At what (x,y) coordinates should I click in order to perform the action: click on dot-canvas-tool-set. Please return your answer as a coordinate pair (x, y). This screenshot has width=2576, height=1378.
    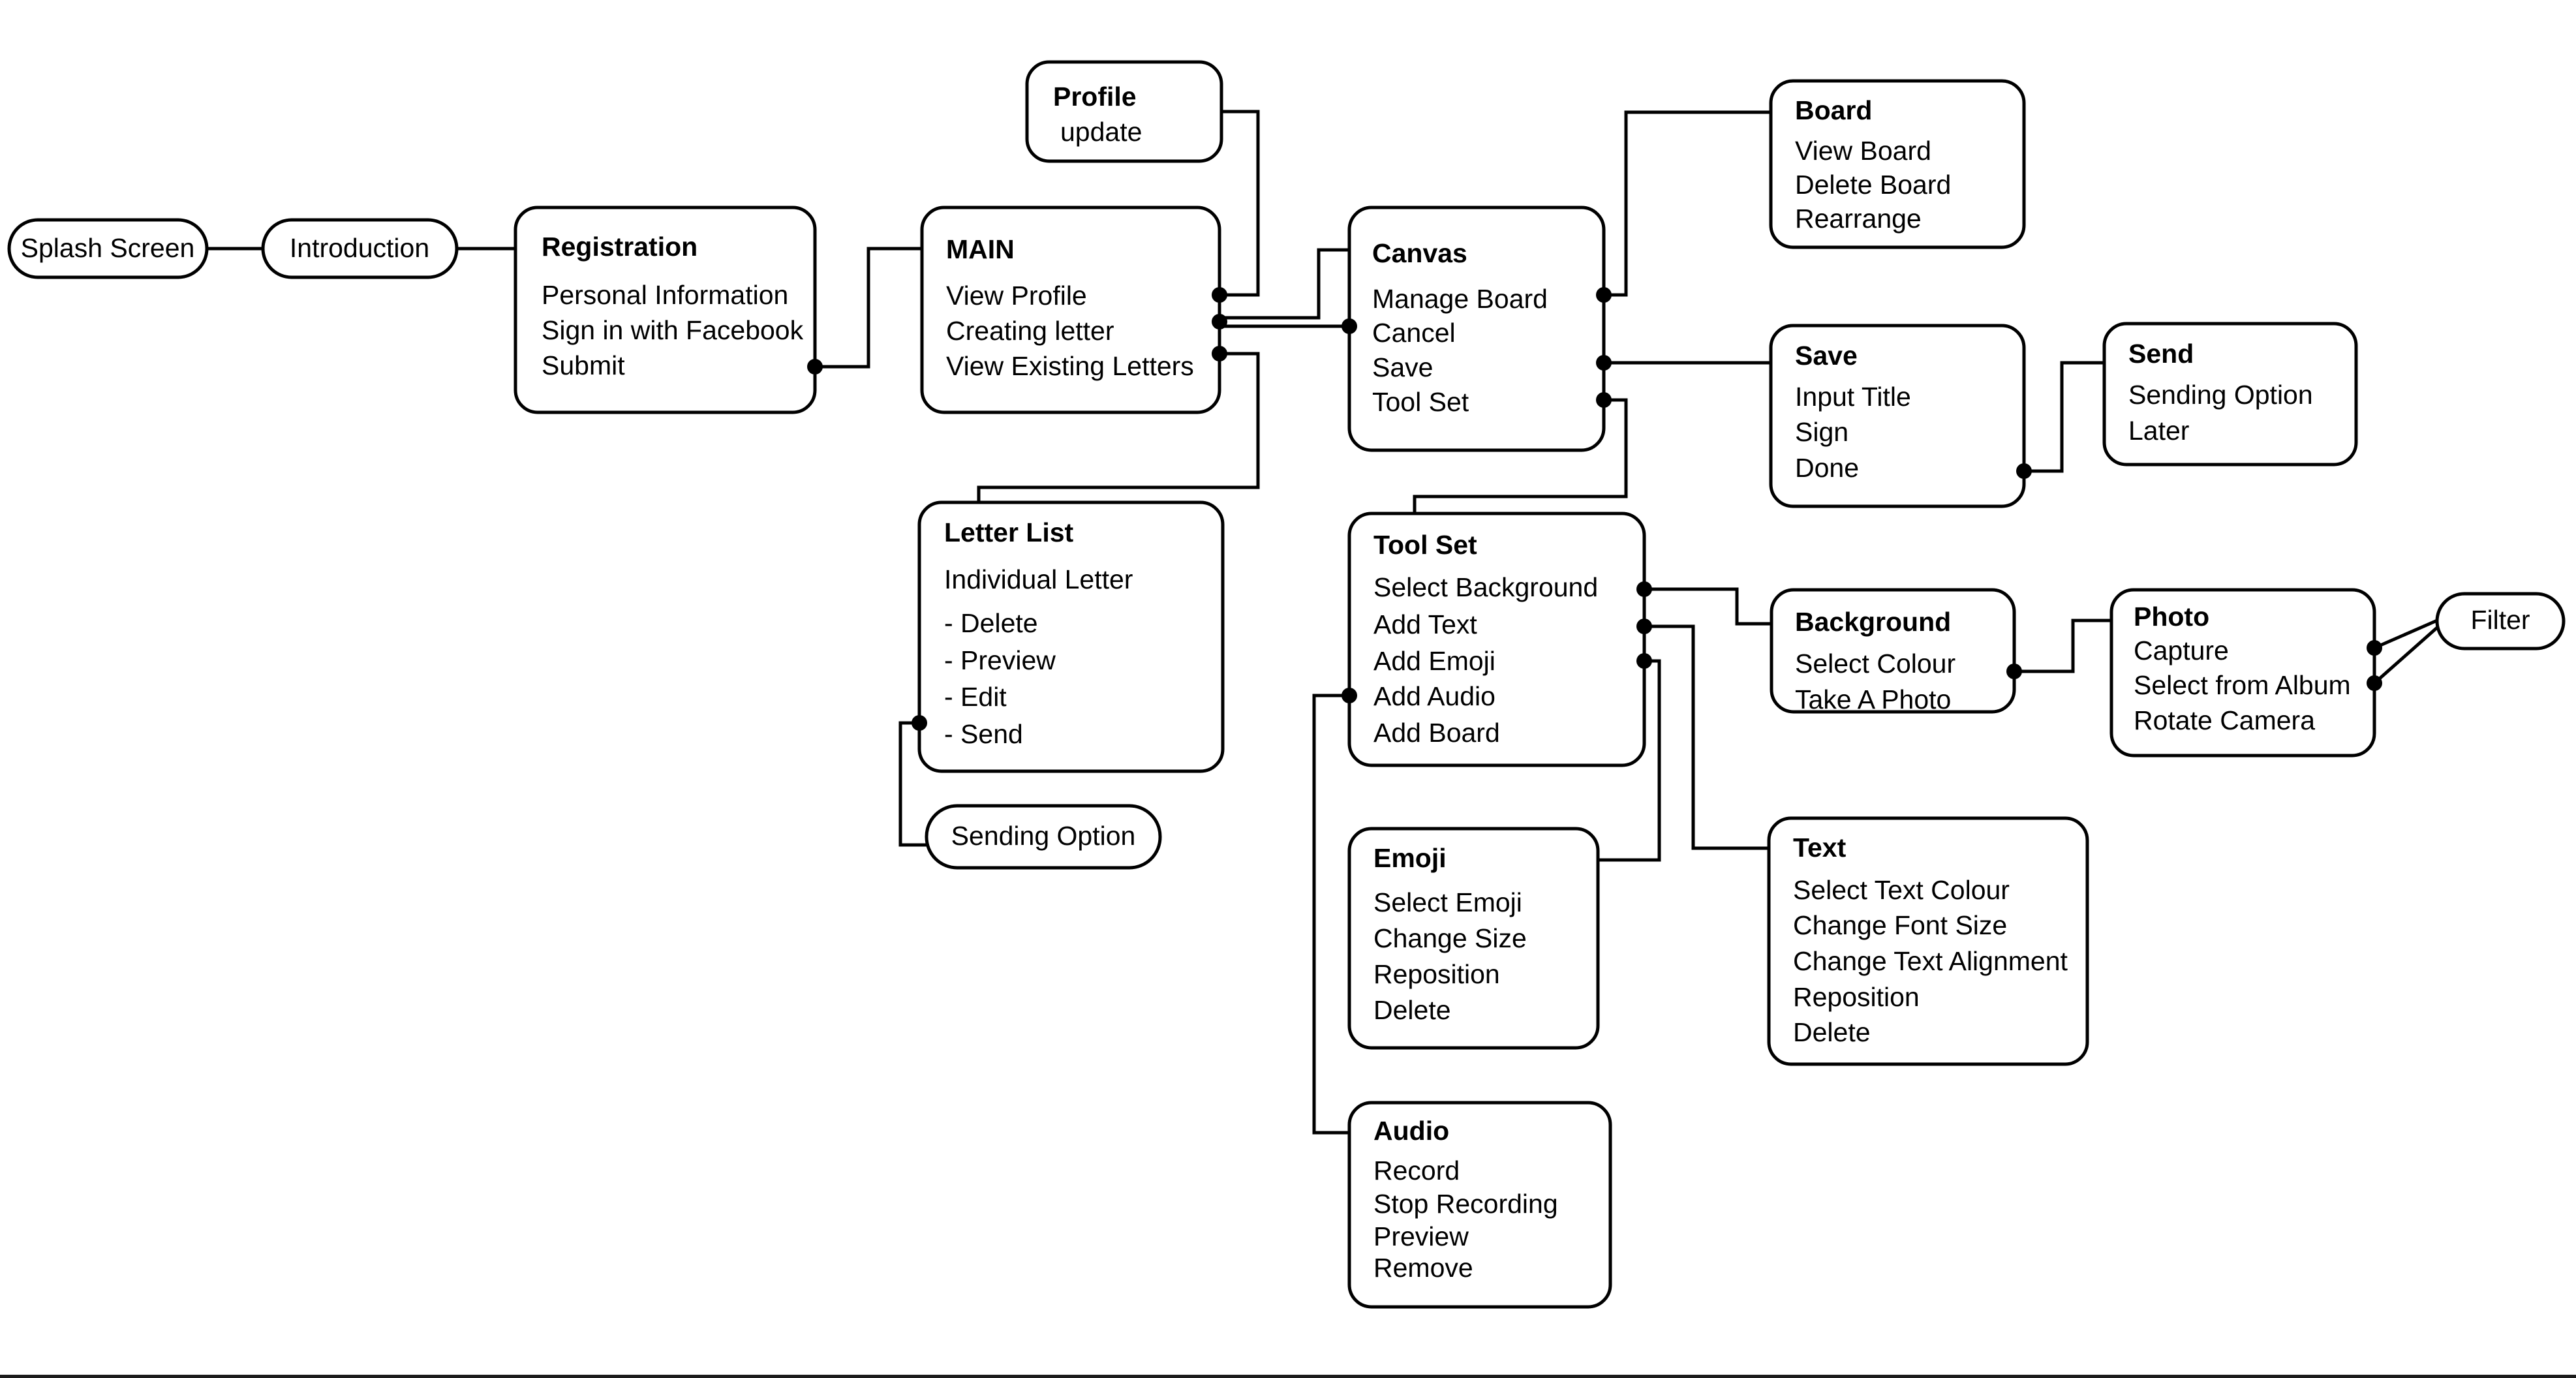
    Looking at the image, I should click on (1604, 400).